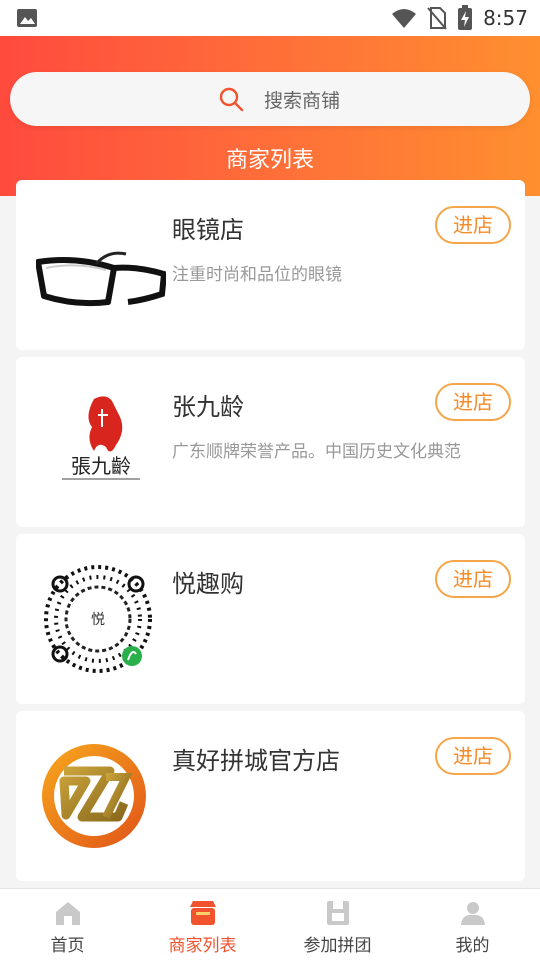 The image size is (540, 960). Describe the element at coordinates (94, 796) in the screenshot. I see `zh-logo` at that location.